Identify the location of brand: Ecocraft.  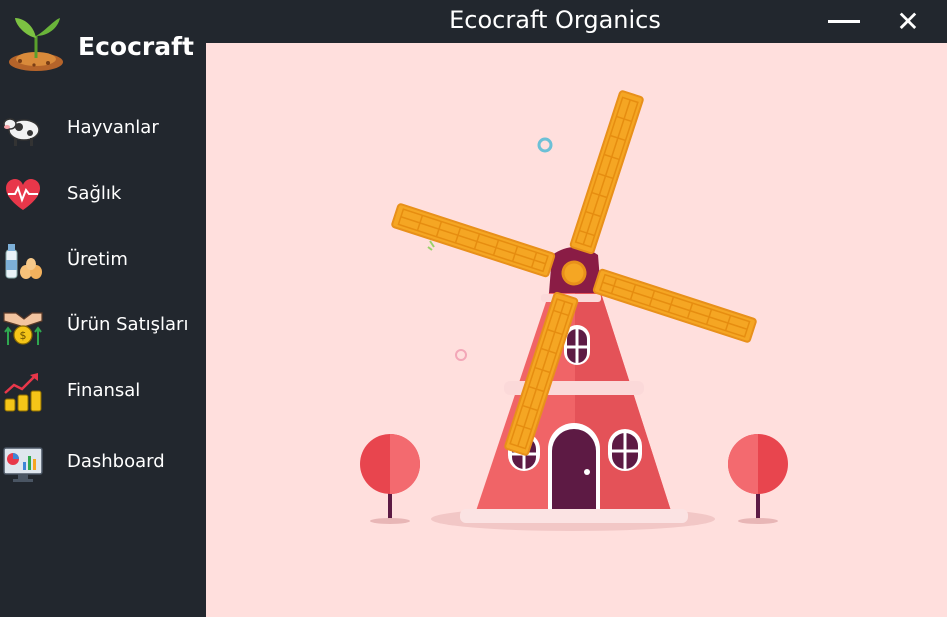
(103, 44).